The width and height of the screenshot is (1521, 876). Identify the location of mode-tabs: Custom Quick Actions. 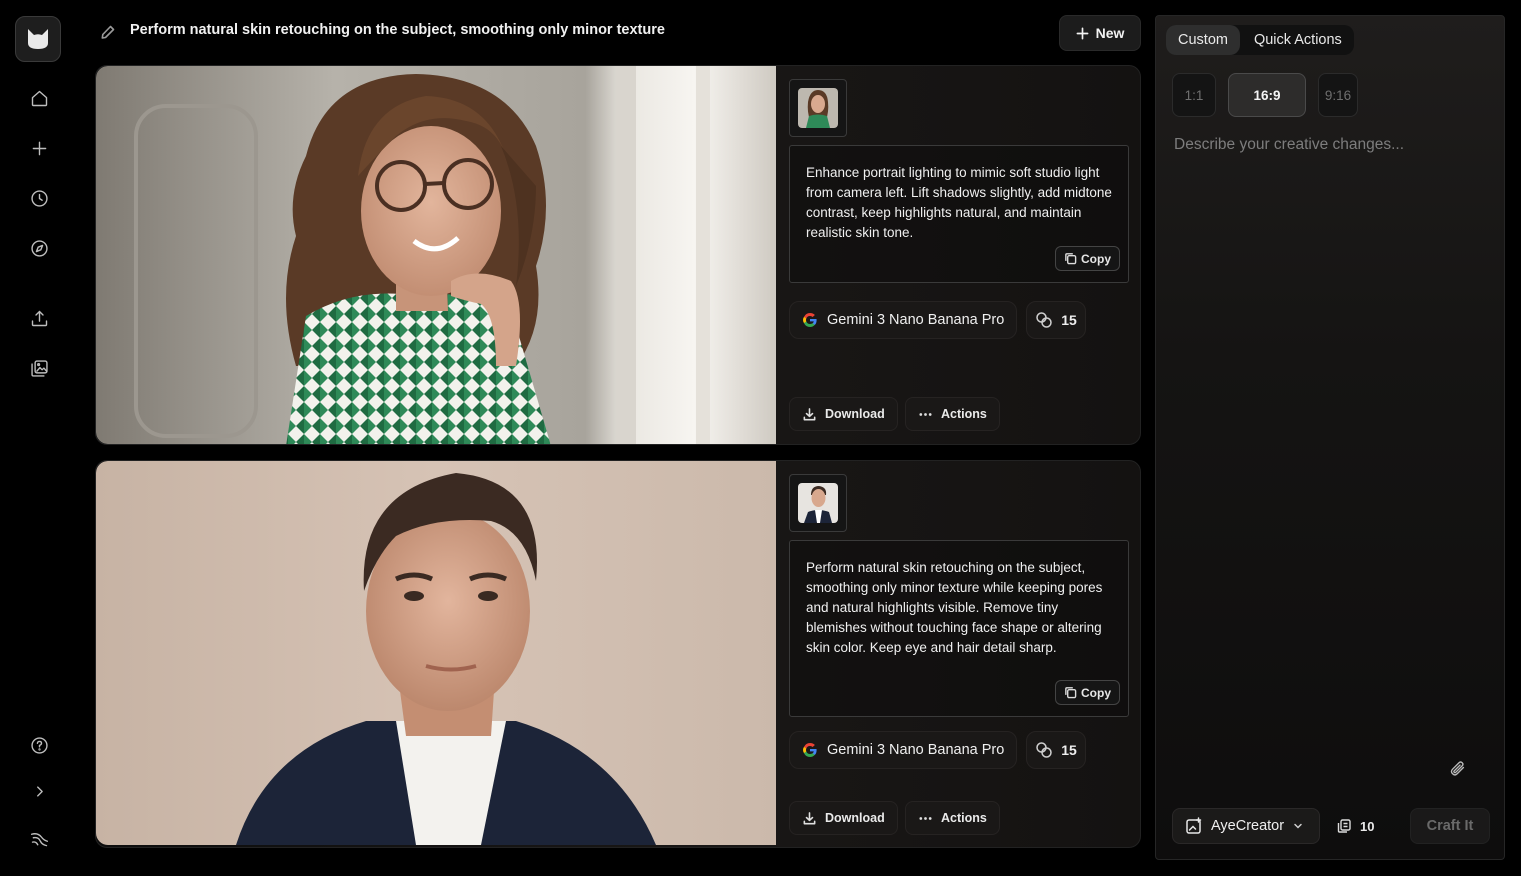
(1260, 40).